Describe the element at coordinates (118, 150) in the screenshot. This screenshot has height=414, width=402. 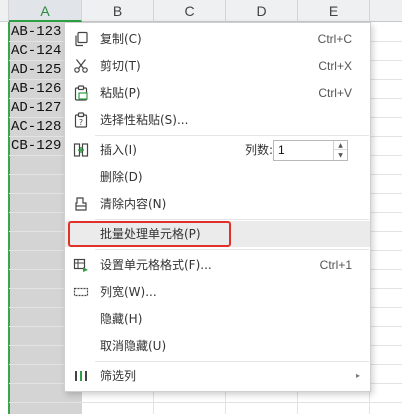
I see `menu-item-label: 插入(I)` at that location.